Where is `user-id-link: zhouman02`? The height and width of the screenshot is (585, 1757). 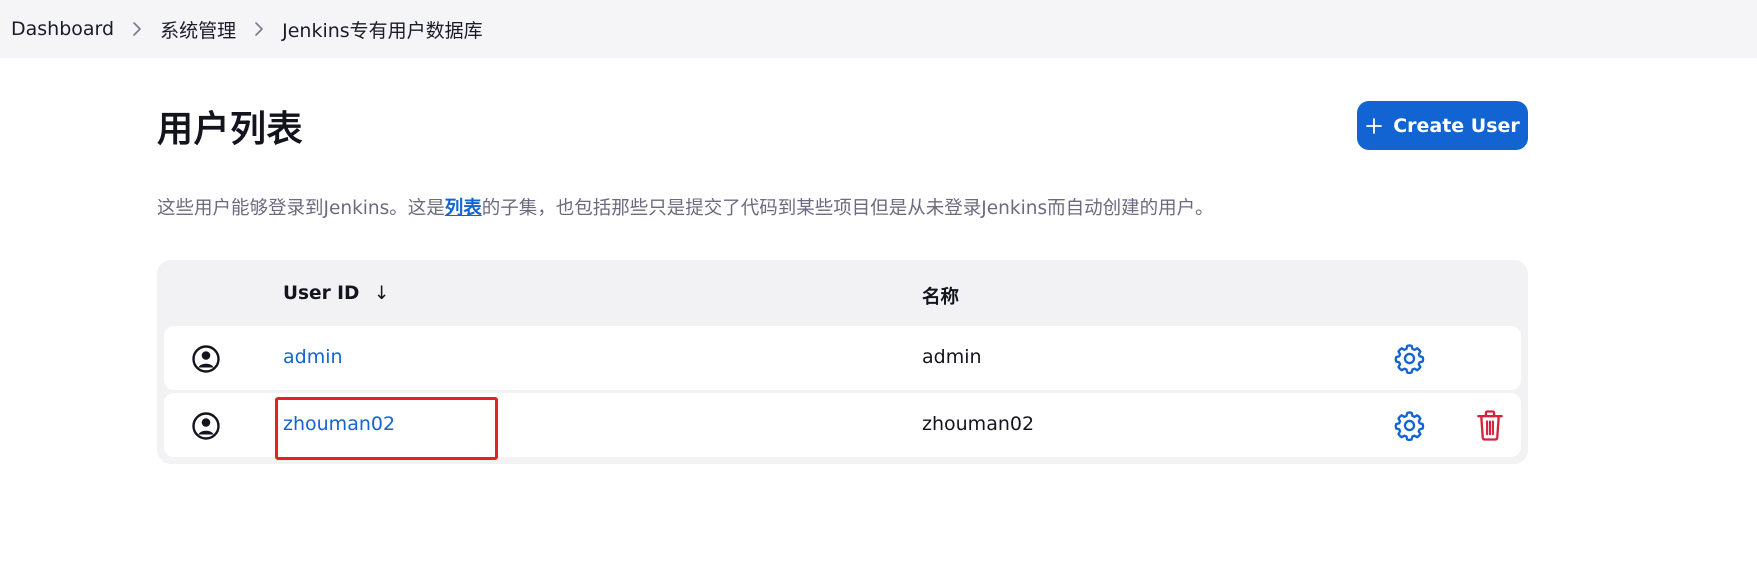
user-id-link: zhouman02 is located at coordinates (339, 424).